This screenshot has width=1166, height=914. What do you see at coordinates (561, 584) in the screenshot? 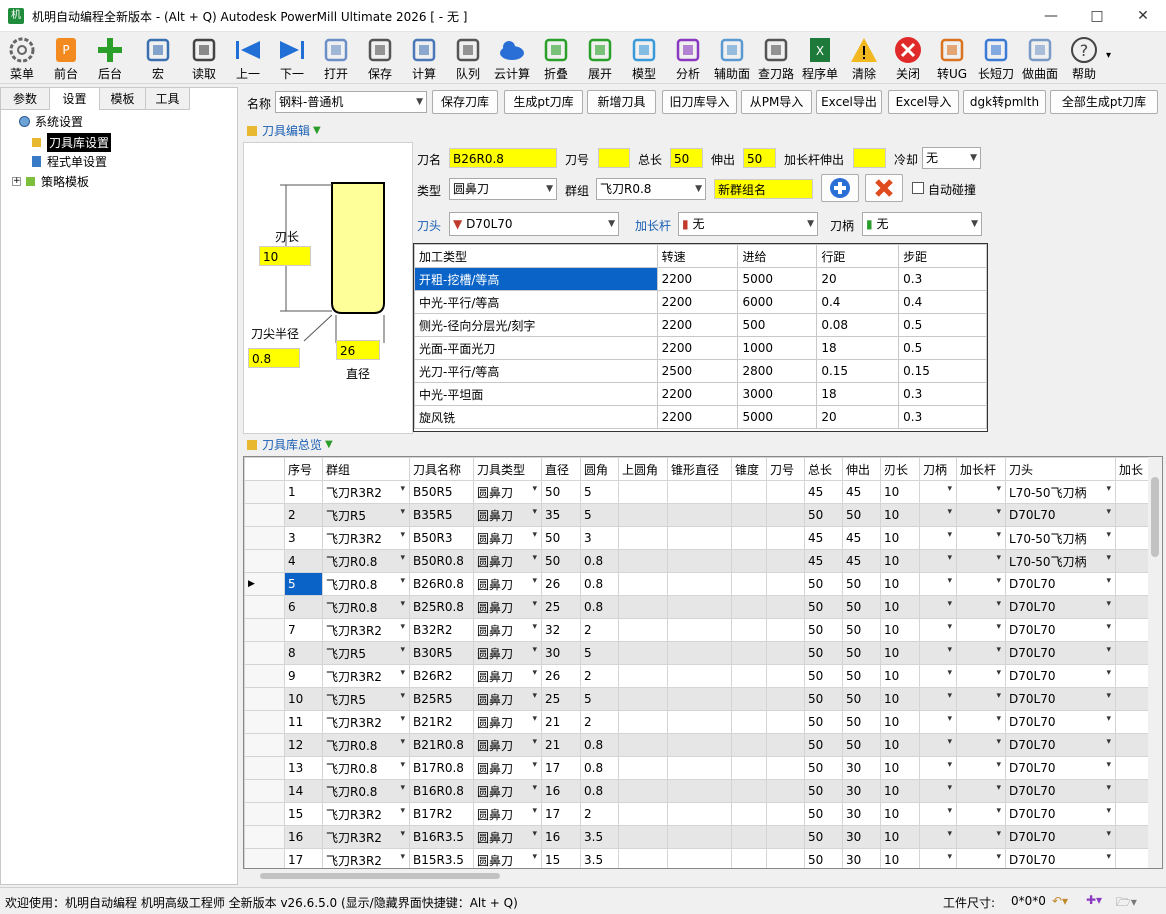
I see `grid-cell: 26` at bounding box center [561, 584].